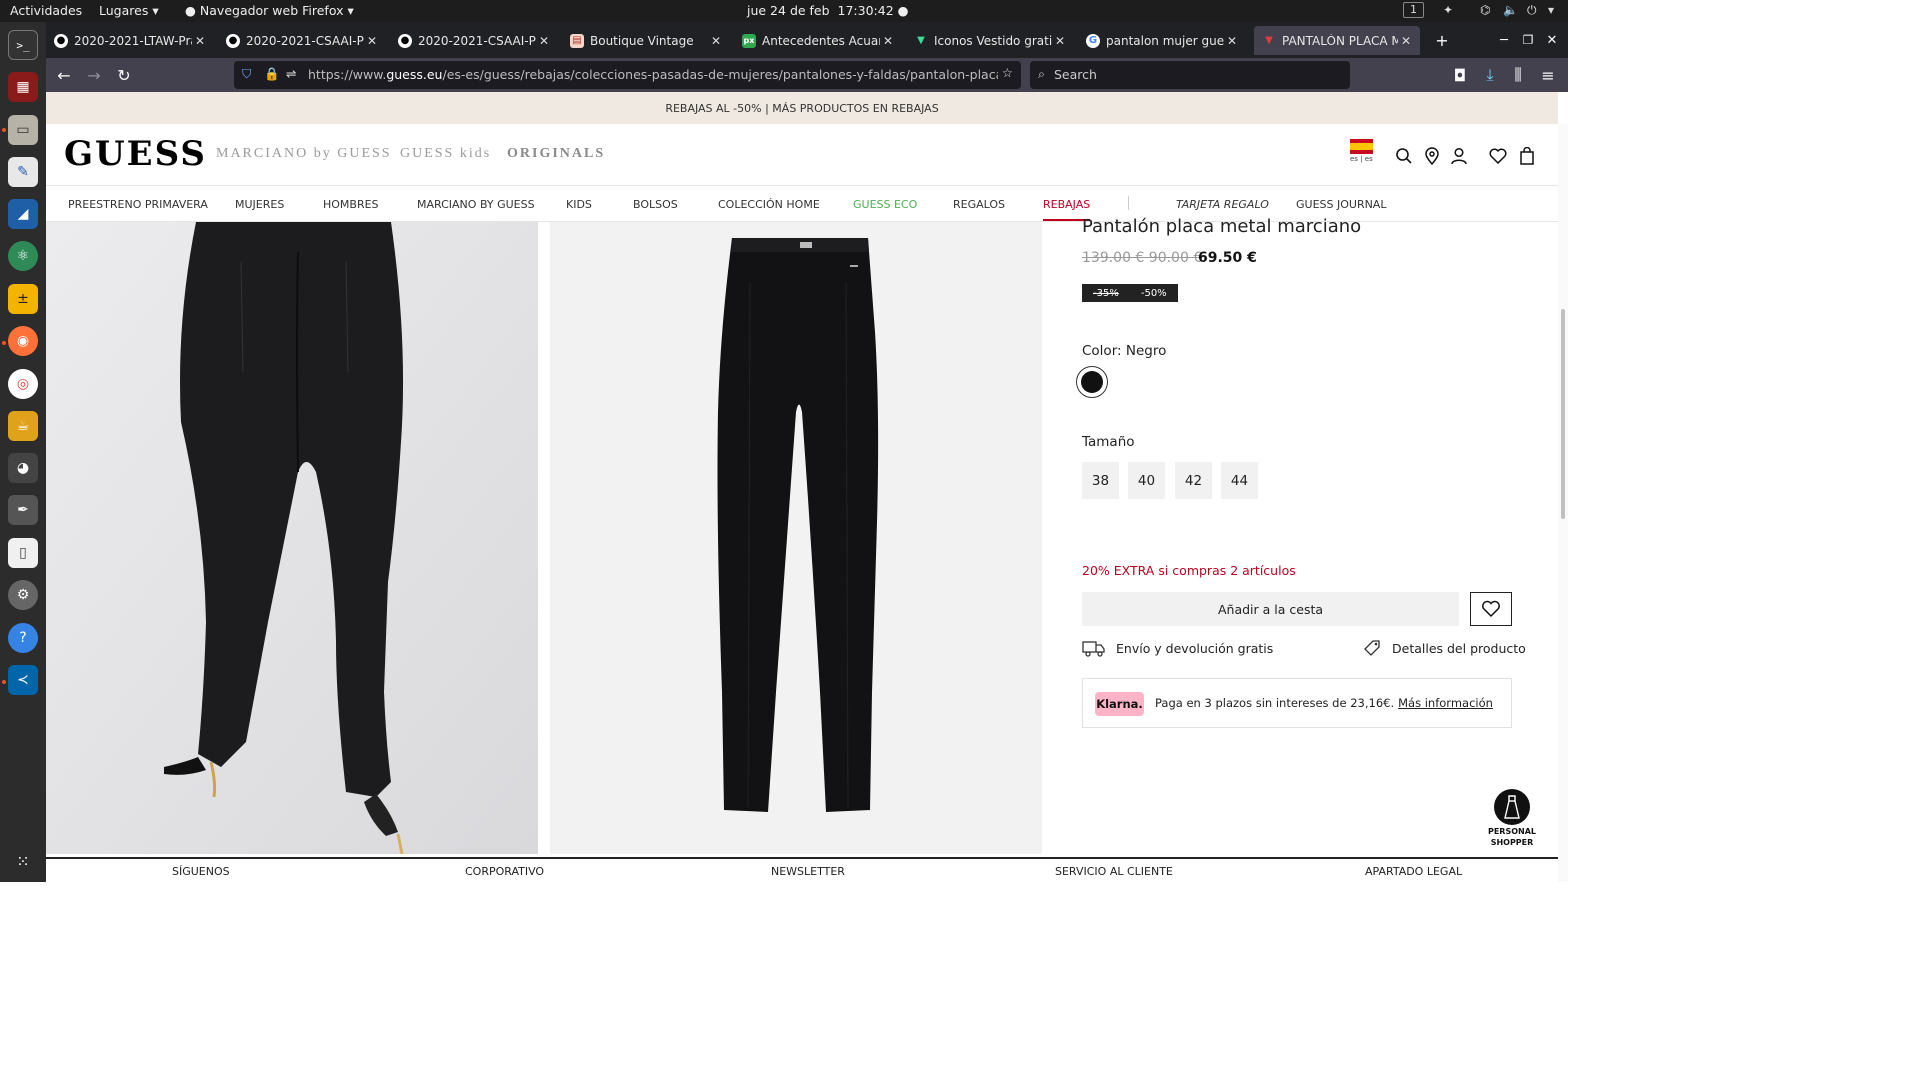 The image size is (1920, 1080). What do you see at coordinates (796, 538) in the screenshot?
I see `product-image-flat` at bounding box center [796, 538].